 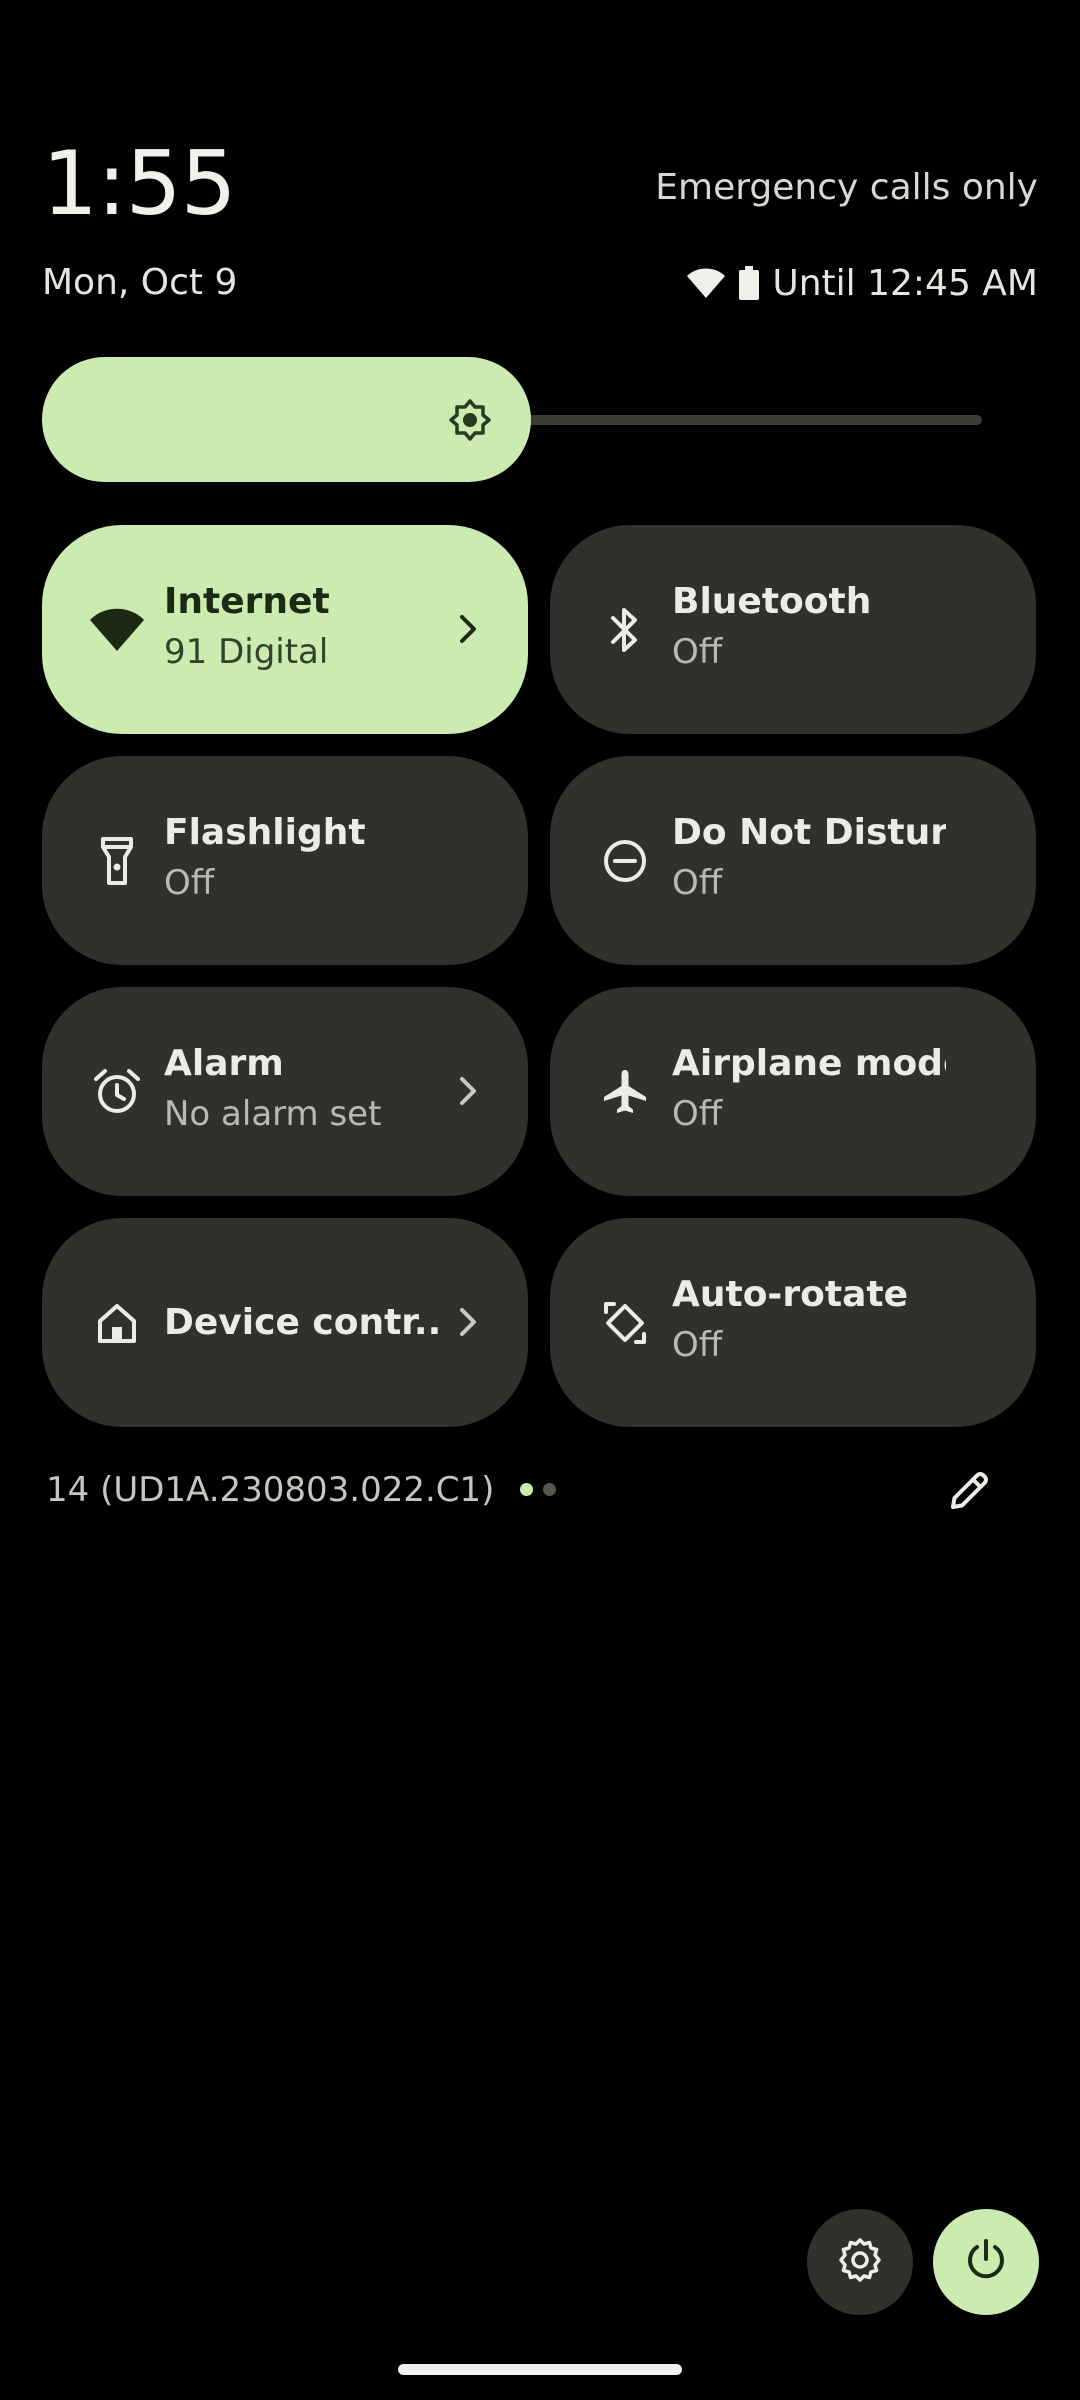 What do you see at coordinates (809, 858) in the screenshot?
I see `tile-text: Do Not Disturb Off` at bounding box center [809, 858].